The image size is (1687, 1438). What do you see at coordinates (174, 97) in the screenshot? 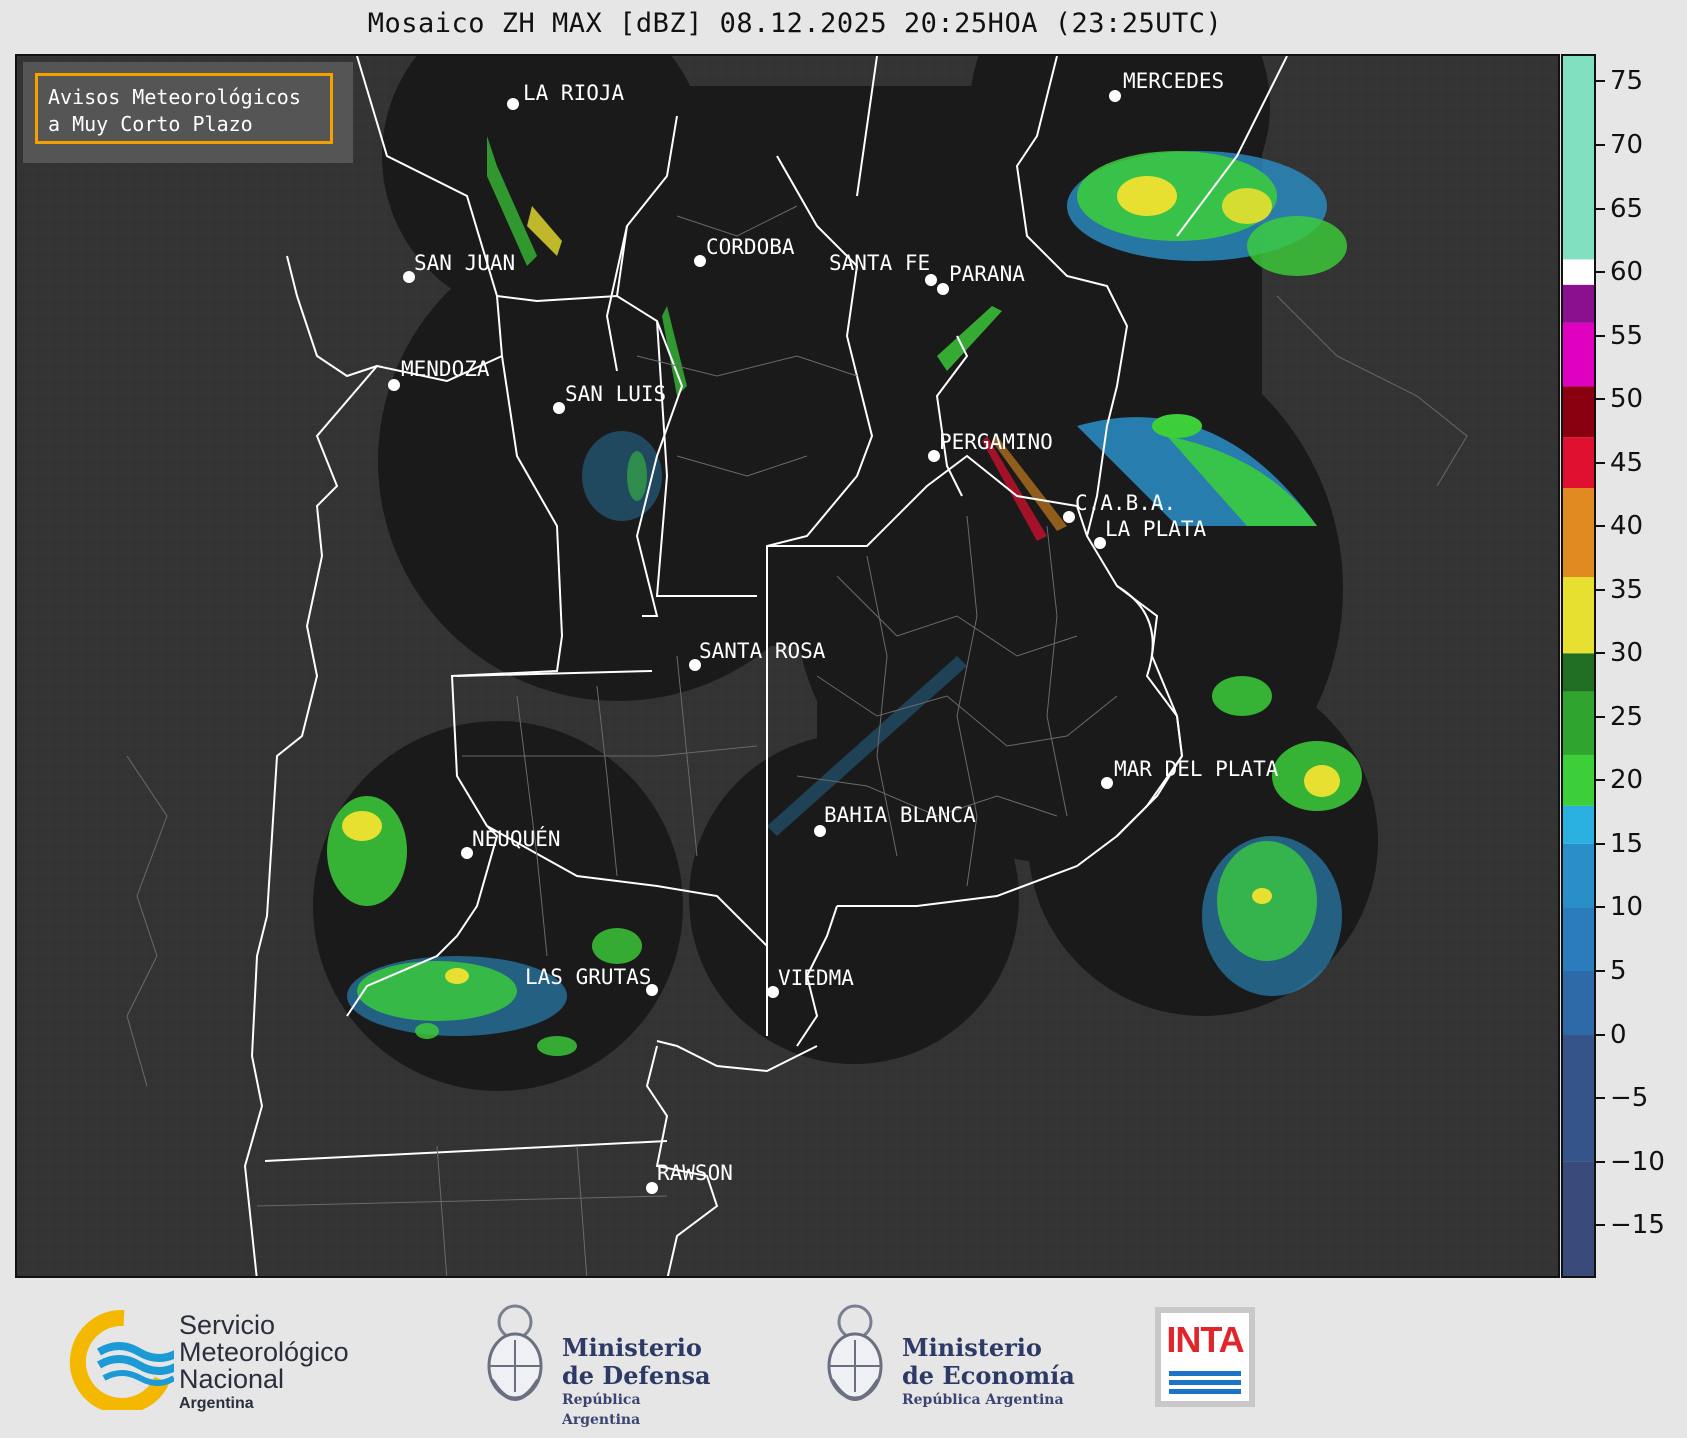
I see `notice-line-1: Avisos Meteorológicos` at bounding box center [174, 97].